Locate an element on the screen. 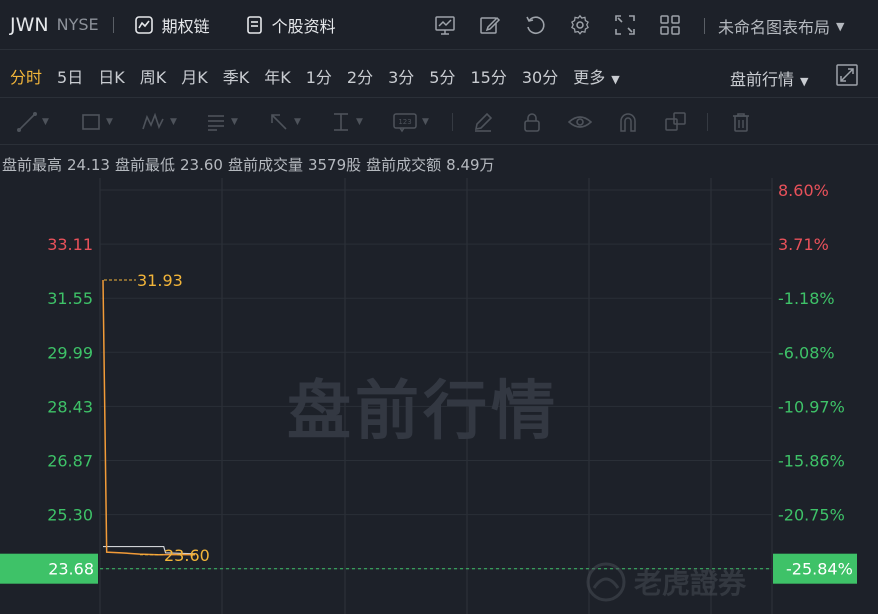 The height and width of the screenshot is (614, 878). price-tick-label: 33.11 is located at coordinates (70, 244).